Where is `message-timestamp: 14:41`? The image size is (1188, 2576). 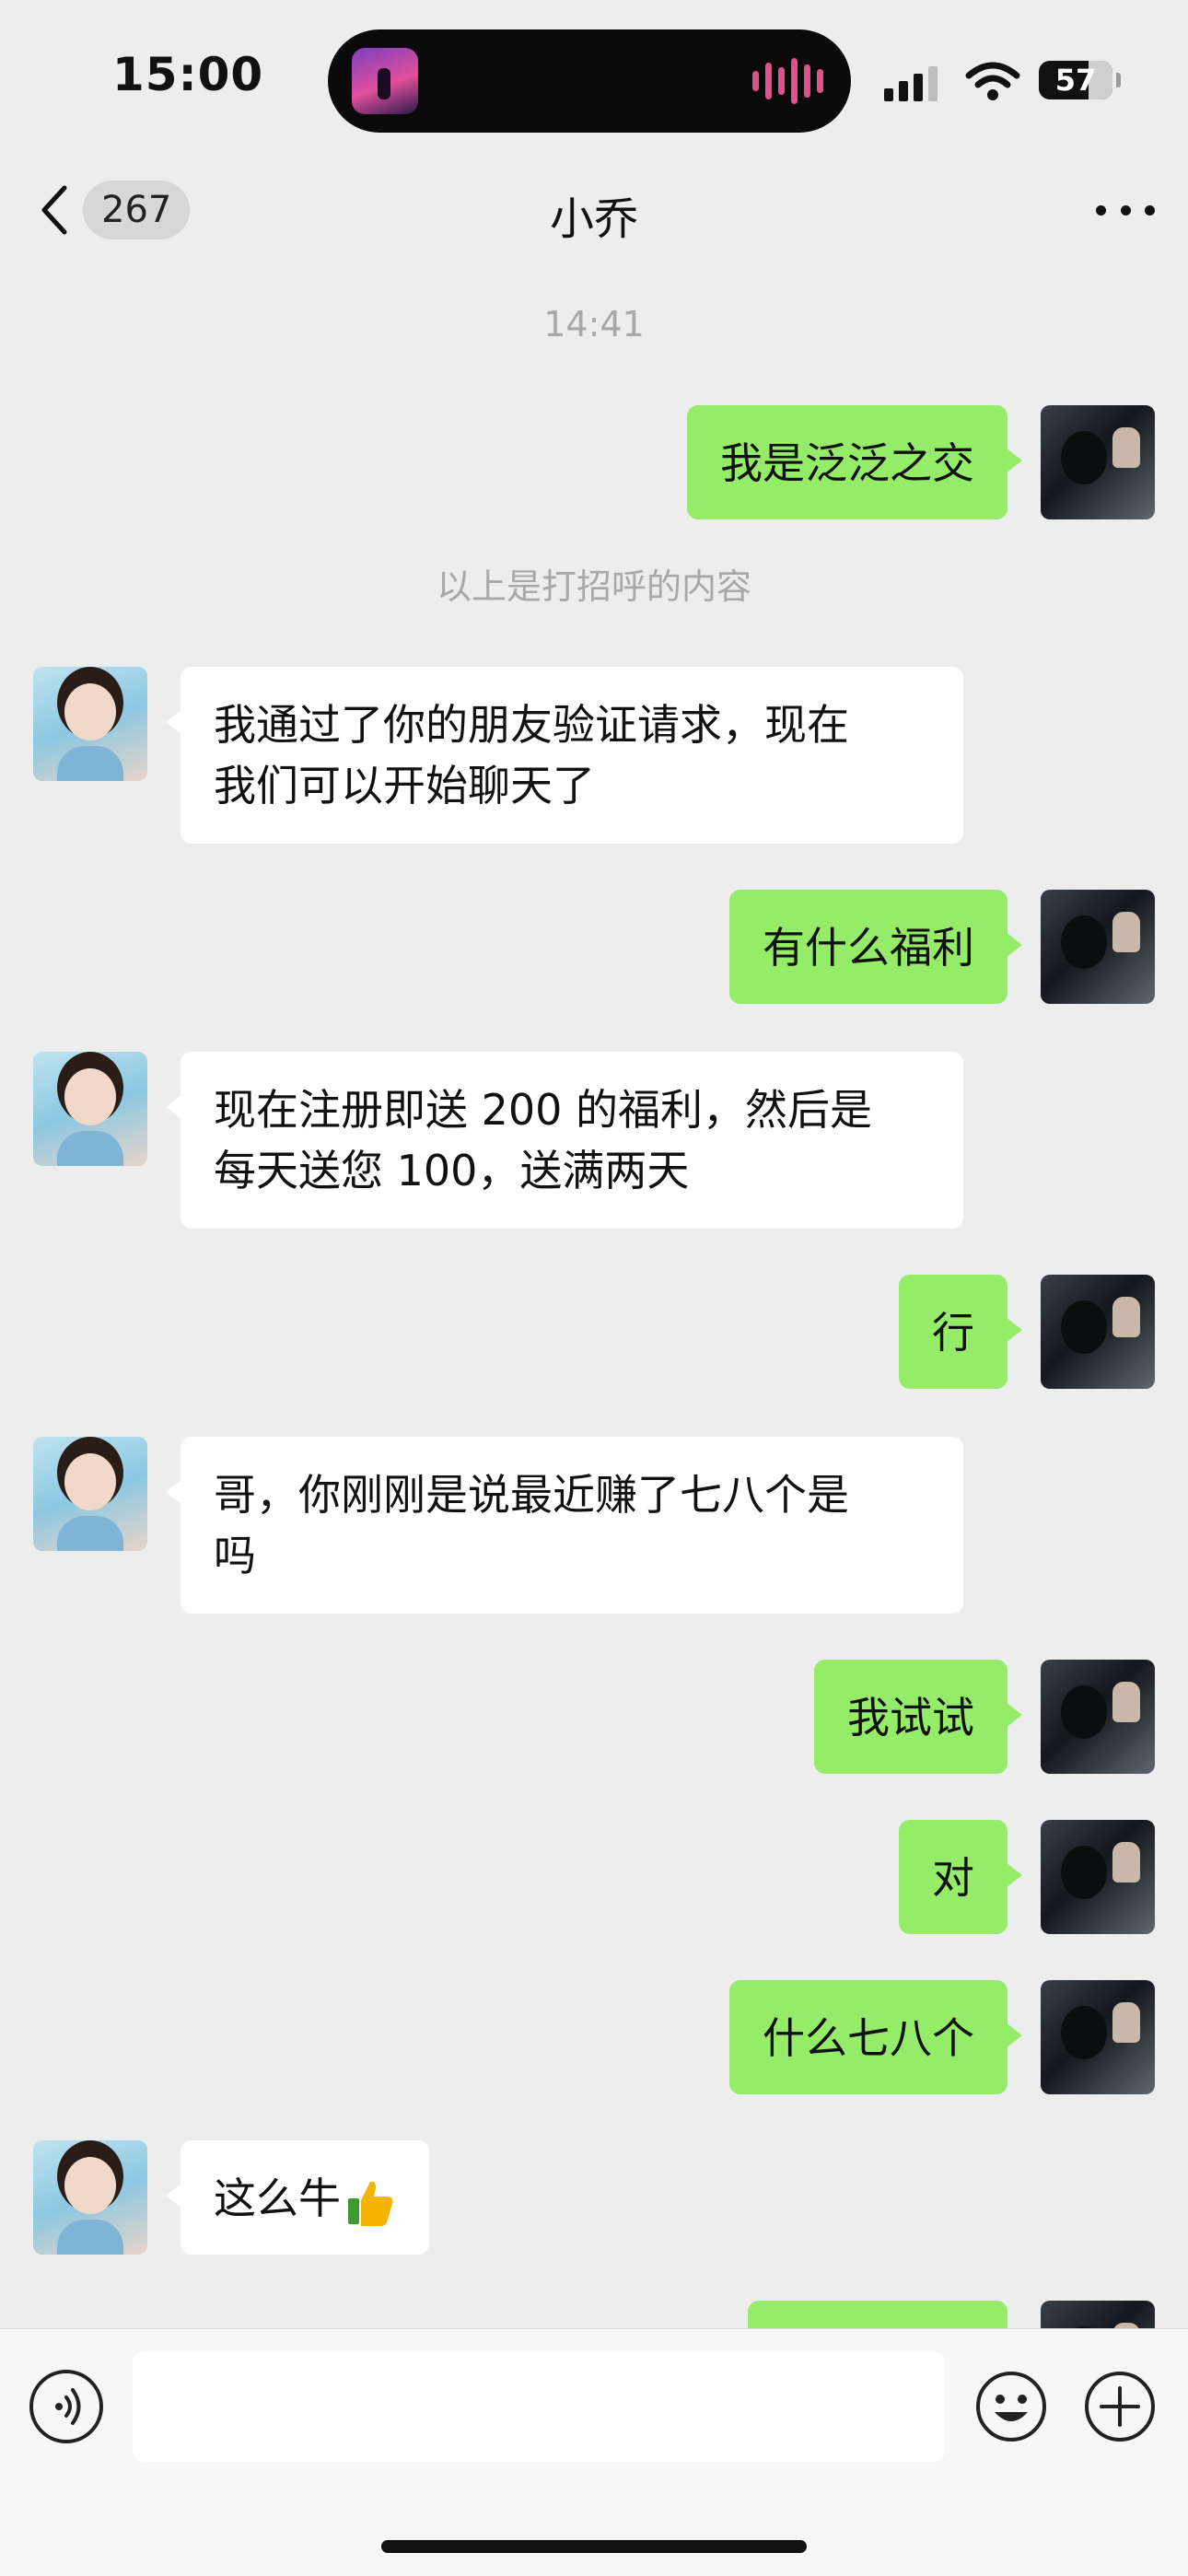
message-timestamp: 14:41 is located at coordinates (594, 324).